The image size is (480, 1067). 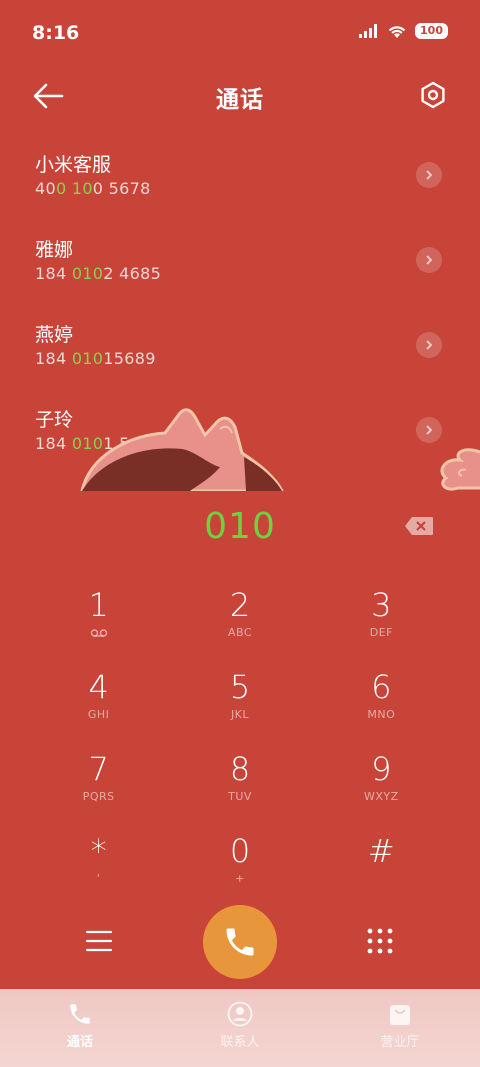 I want to click on settings-icon, so click(x=433, y=95).